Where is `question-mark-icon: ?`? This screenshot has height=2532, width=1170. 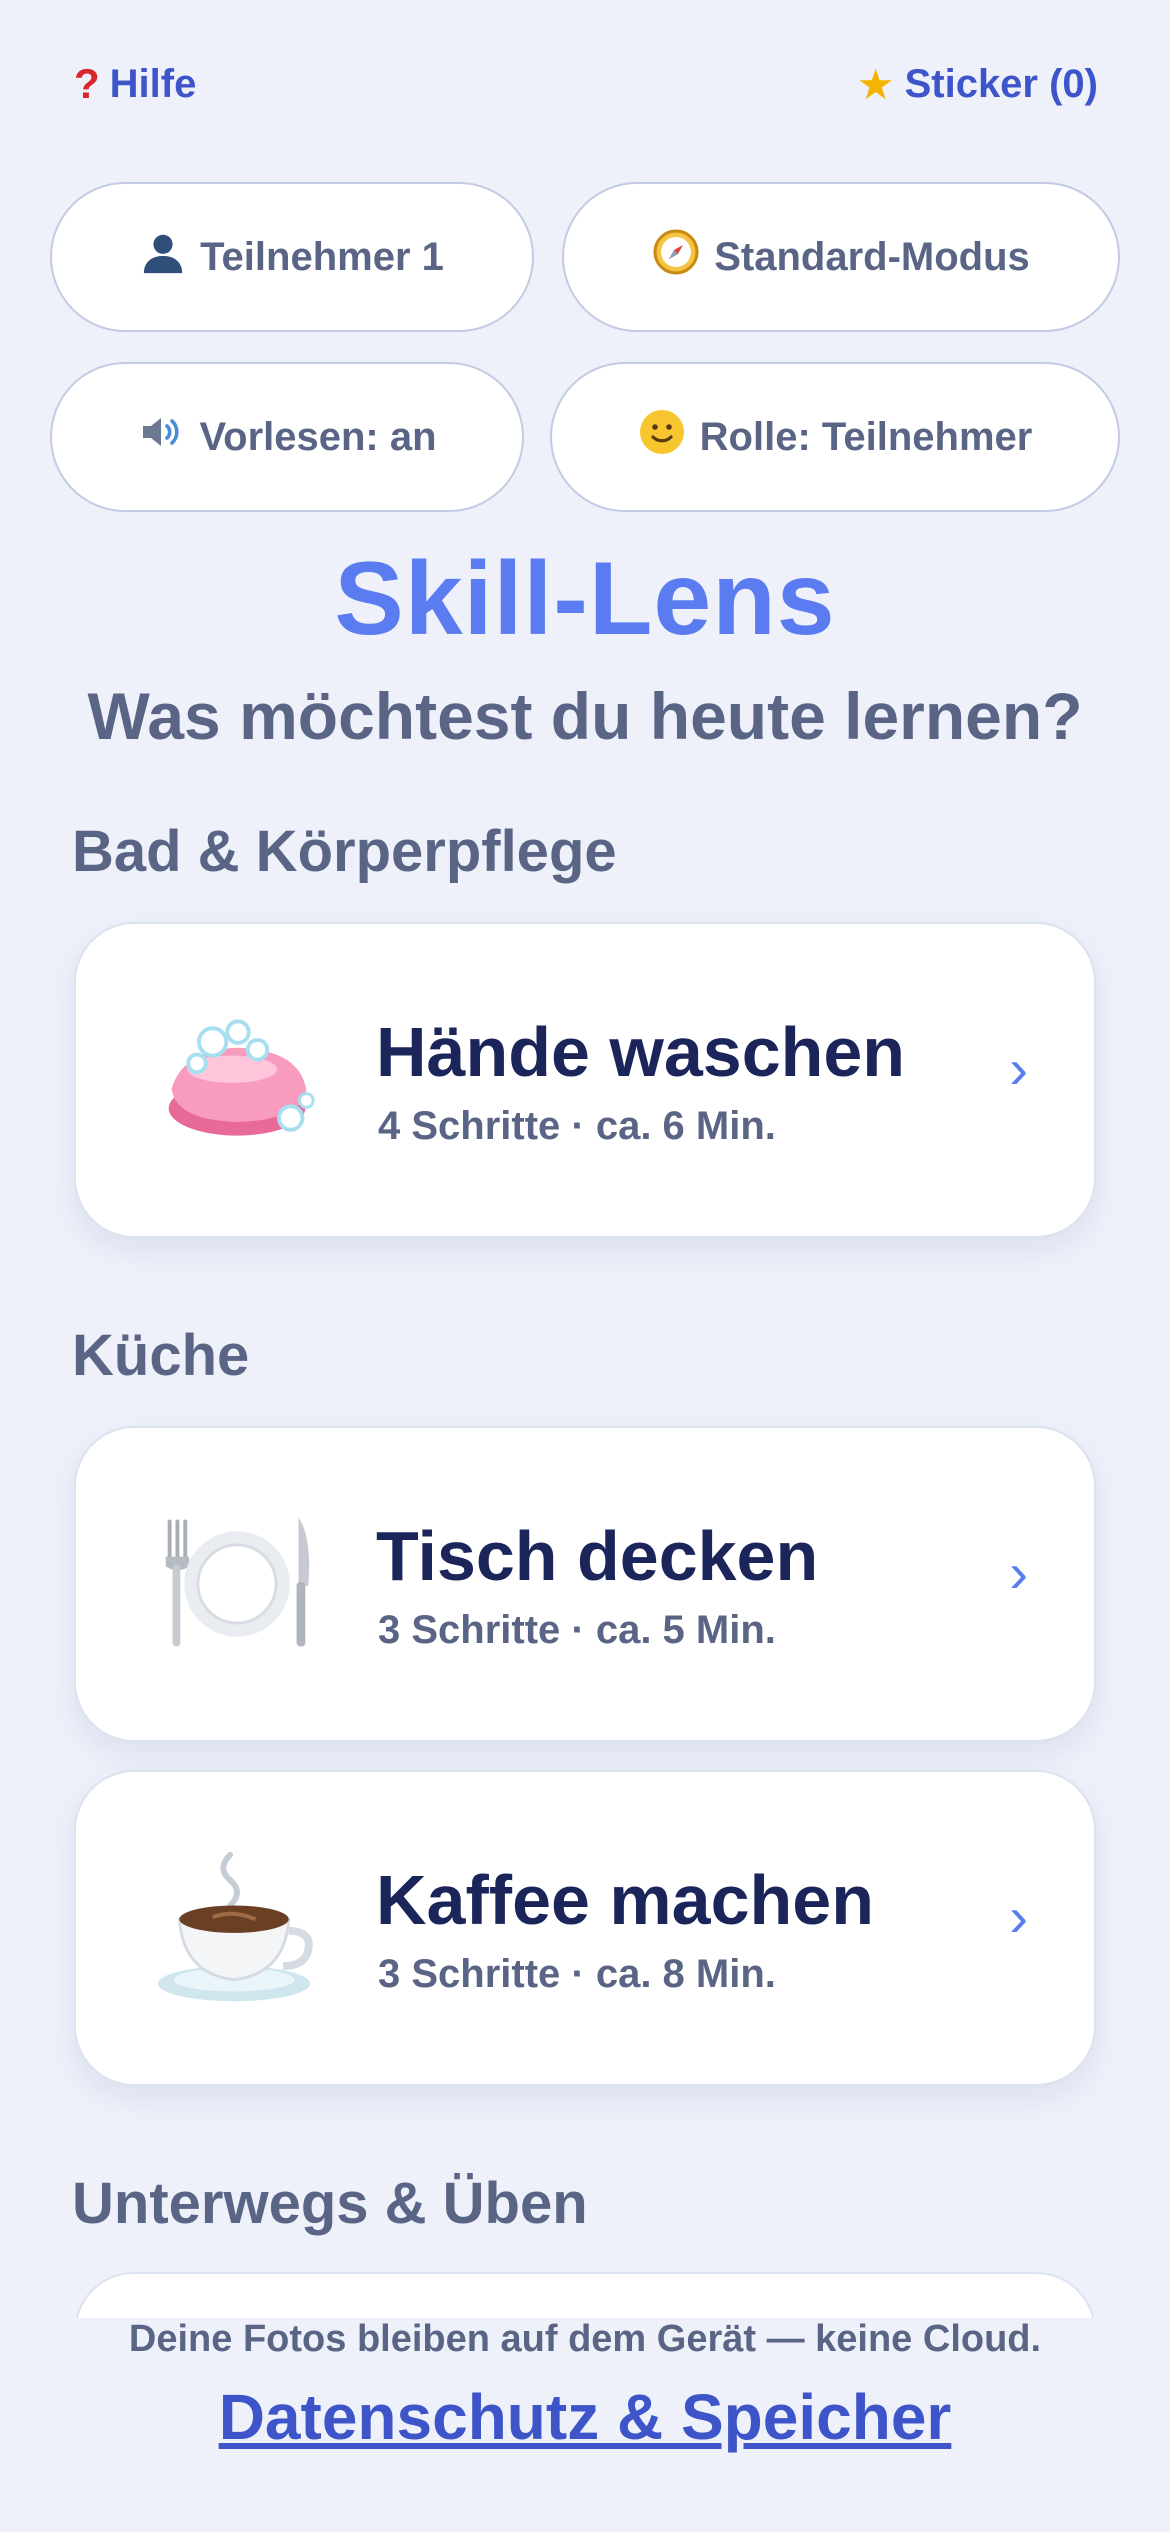 question-mark-icon: ? is located at coordinates (87, 83).